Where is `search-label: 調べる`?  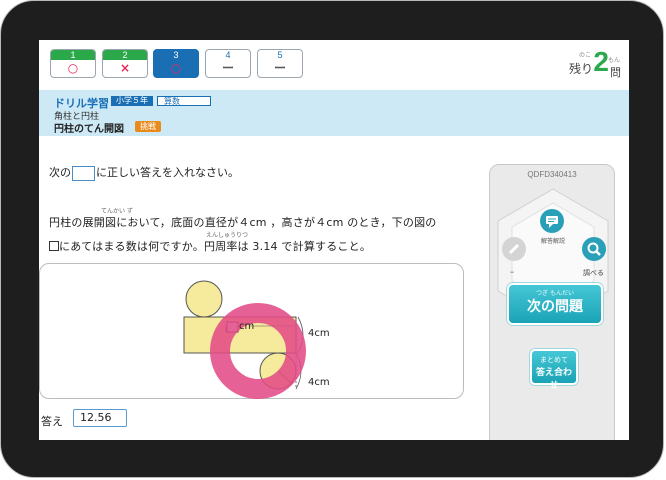 search-label: 調べる is located at coordinates (593, 273).